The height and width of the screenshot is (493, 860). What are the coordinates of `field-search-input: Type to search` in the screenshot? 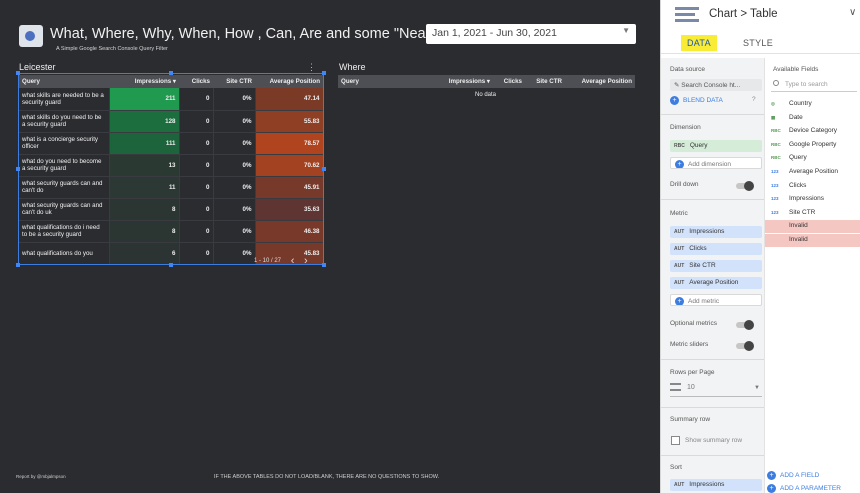 It's located at (814, 85).